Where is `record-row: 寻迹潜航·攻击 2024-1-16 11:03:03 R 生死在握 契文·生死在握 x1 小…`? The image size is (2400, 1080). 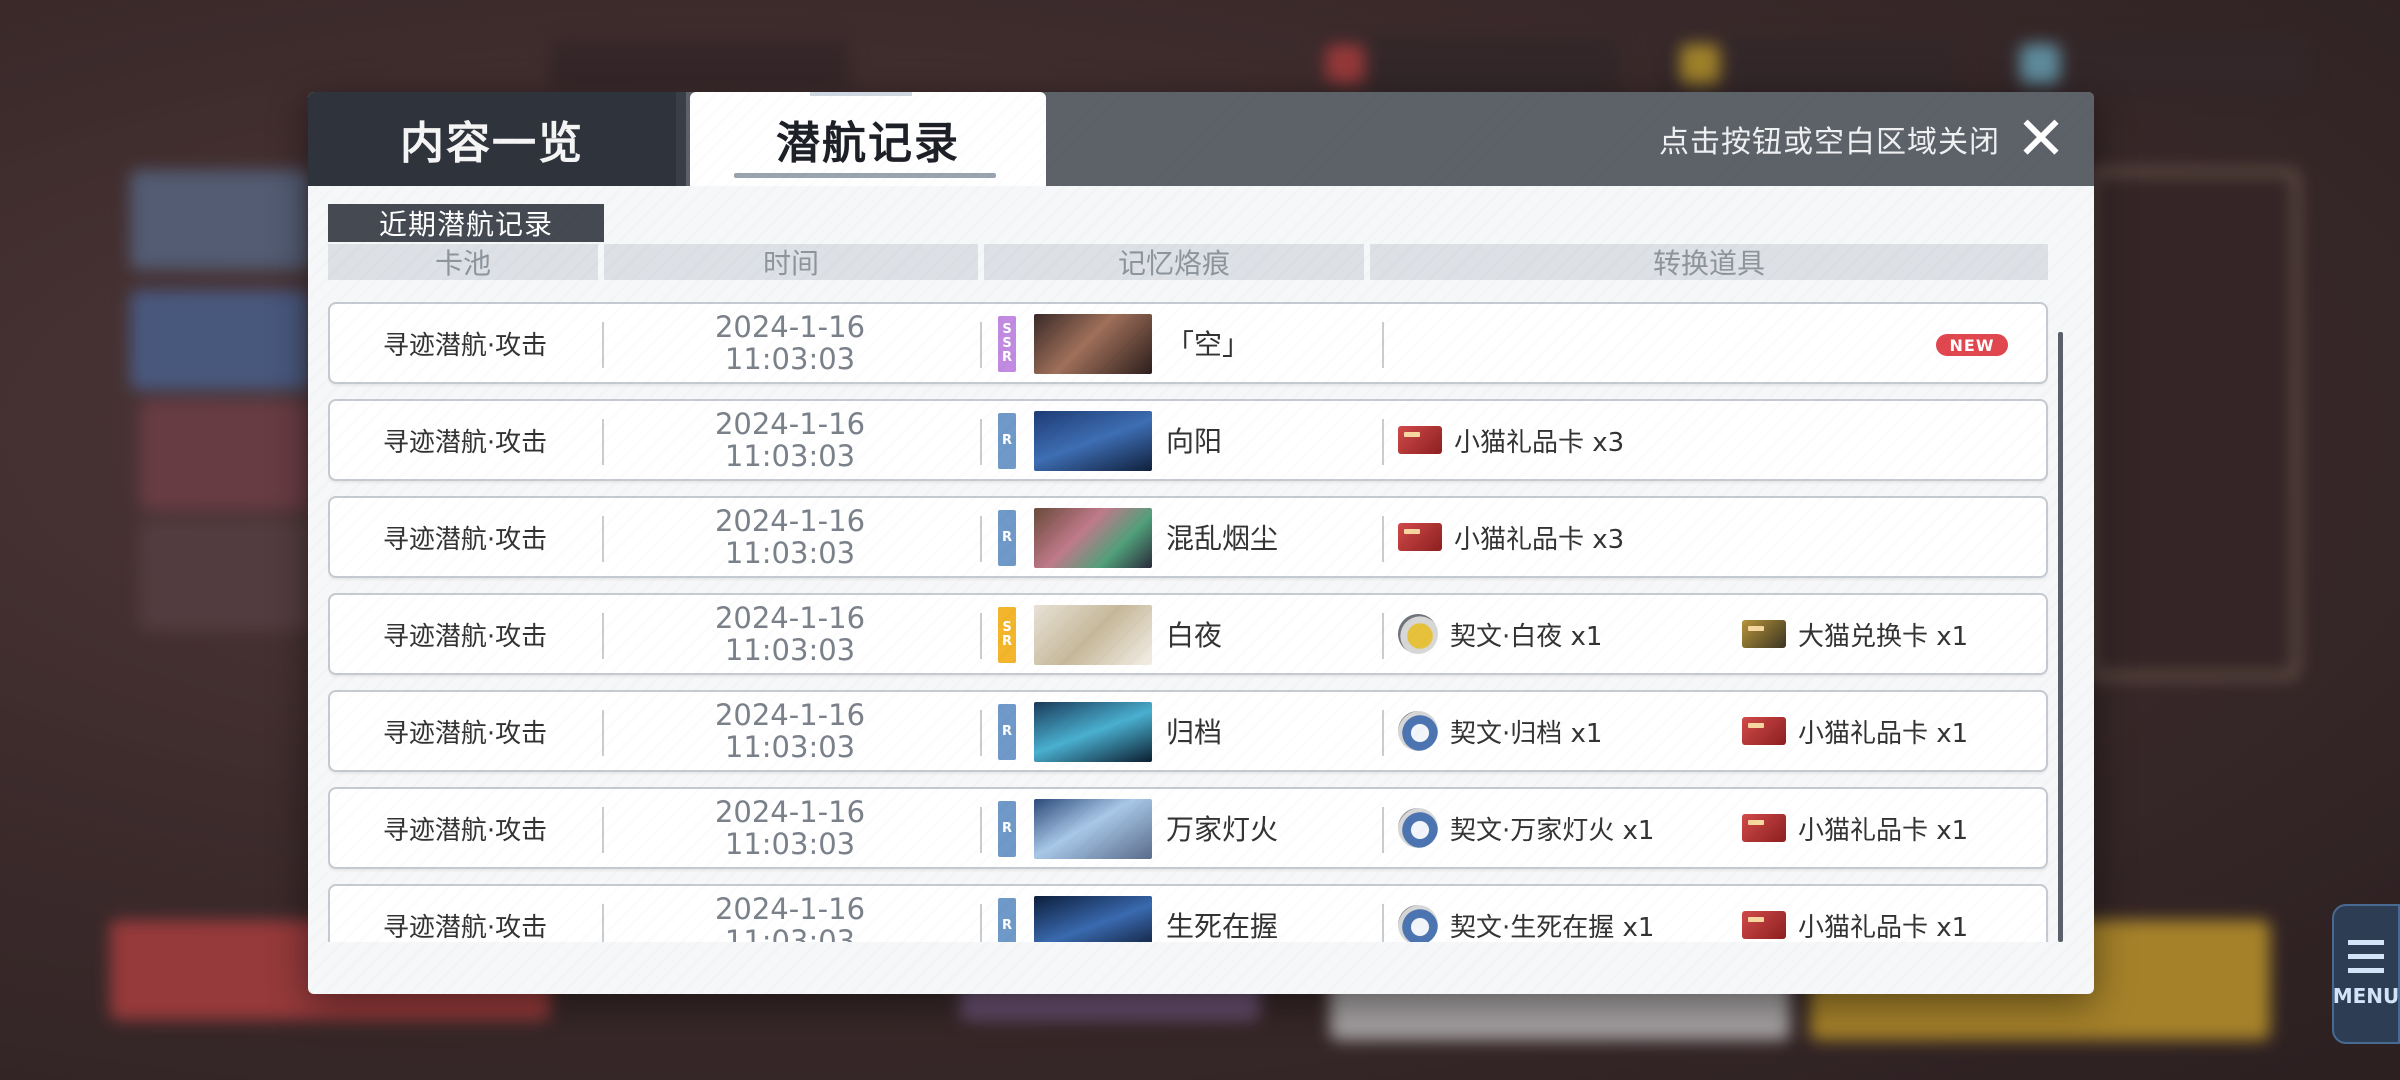 record-row: 寻迹潜航·攻击 2024-1-16 11:03:03 R 生死在握 契文·生死在握 x1 小… is located at coordinates (1188, 913).